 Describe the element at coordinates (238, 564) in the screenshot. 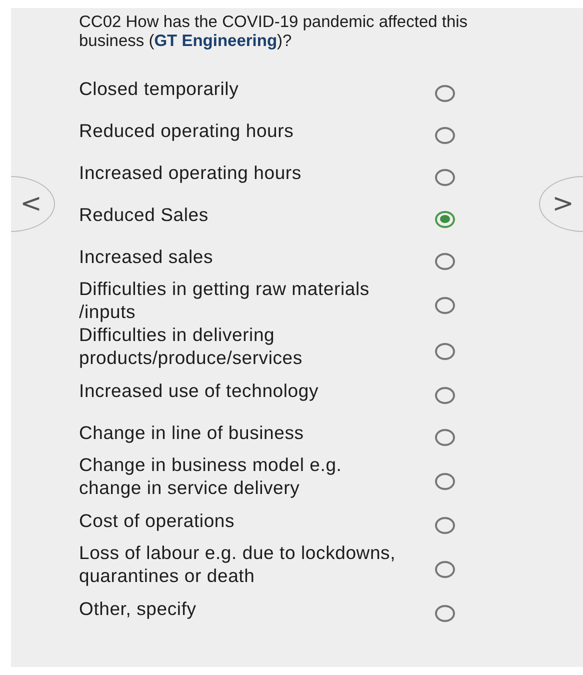

I see `option-label: Loss of labour e.g. due to lockdowns, quarantines or death` at that location.